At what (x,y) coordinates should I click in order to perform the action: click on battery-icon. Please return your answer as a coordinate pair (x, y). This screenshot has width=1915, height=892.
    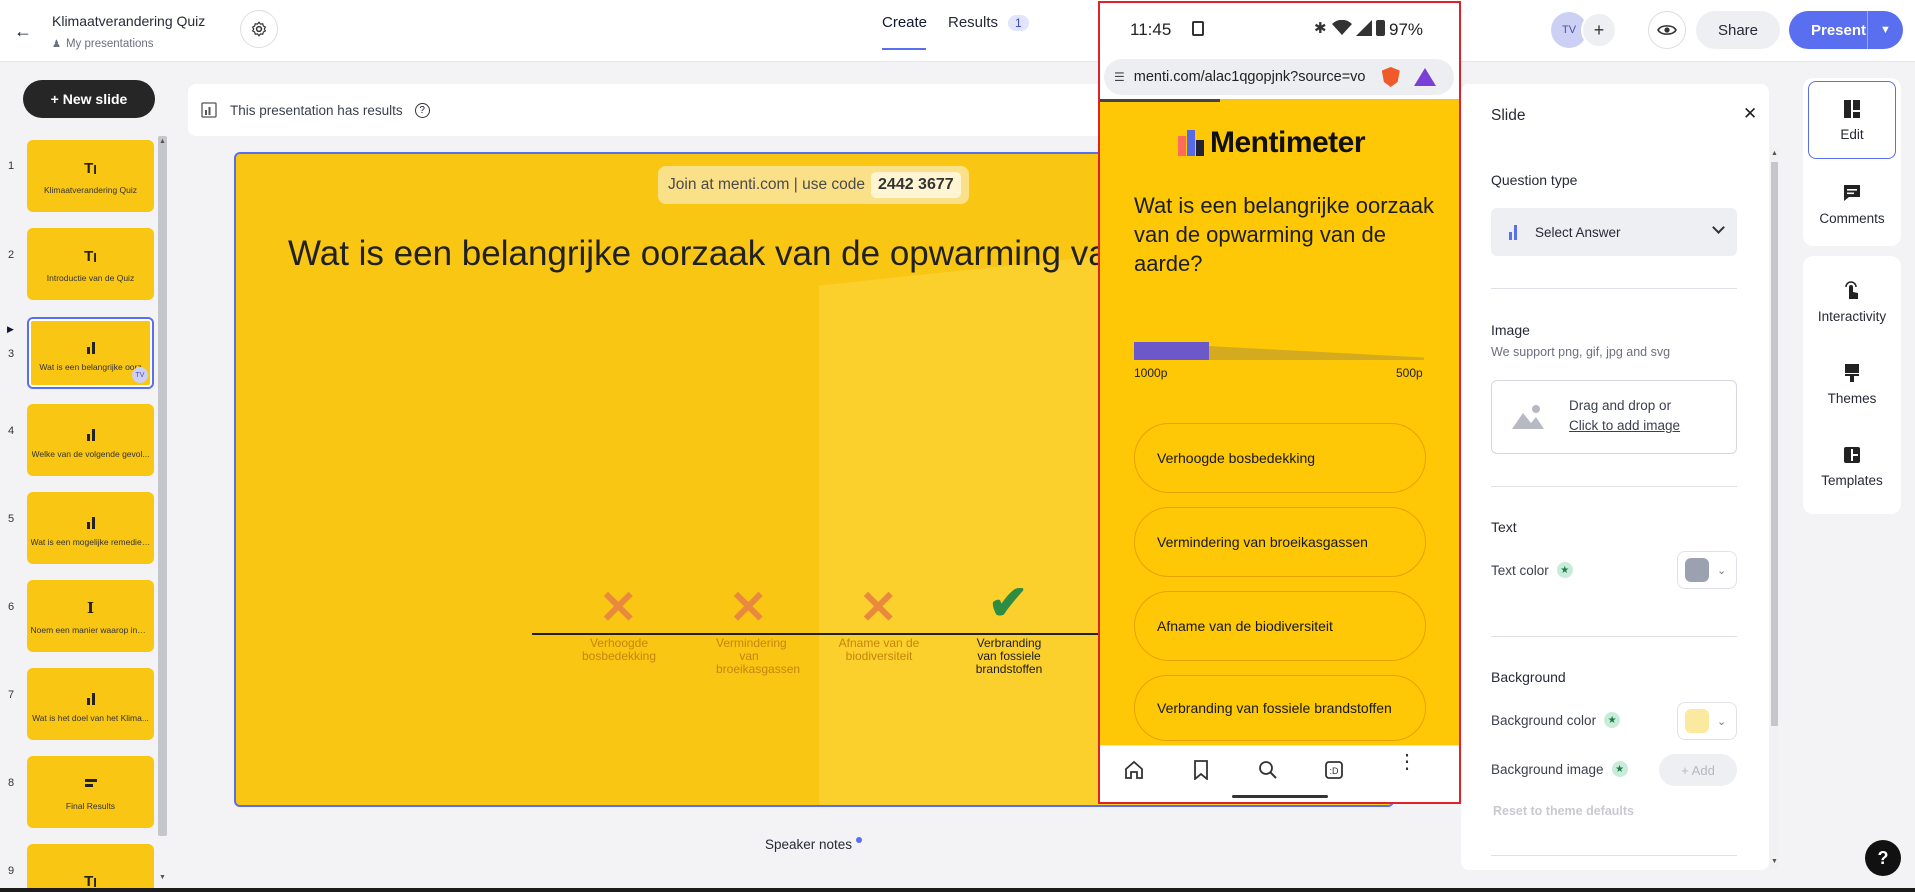
    Looking at the image, I should click on (1380, 28).